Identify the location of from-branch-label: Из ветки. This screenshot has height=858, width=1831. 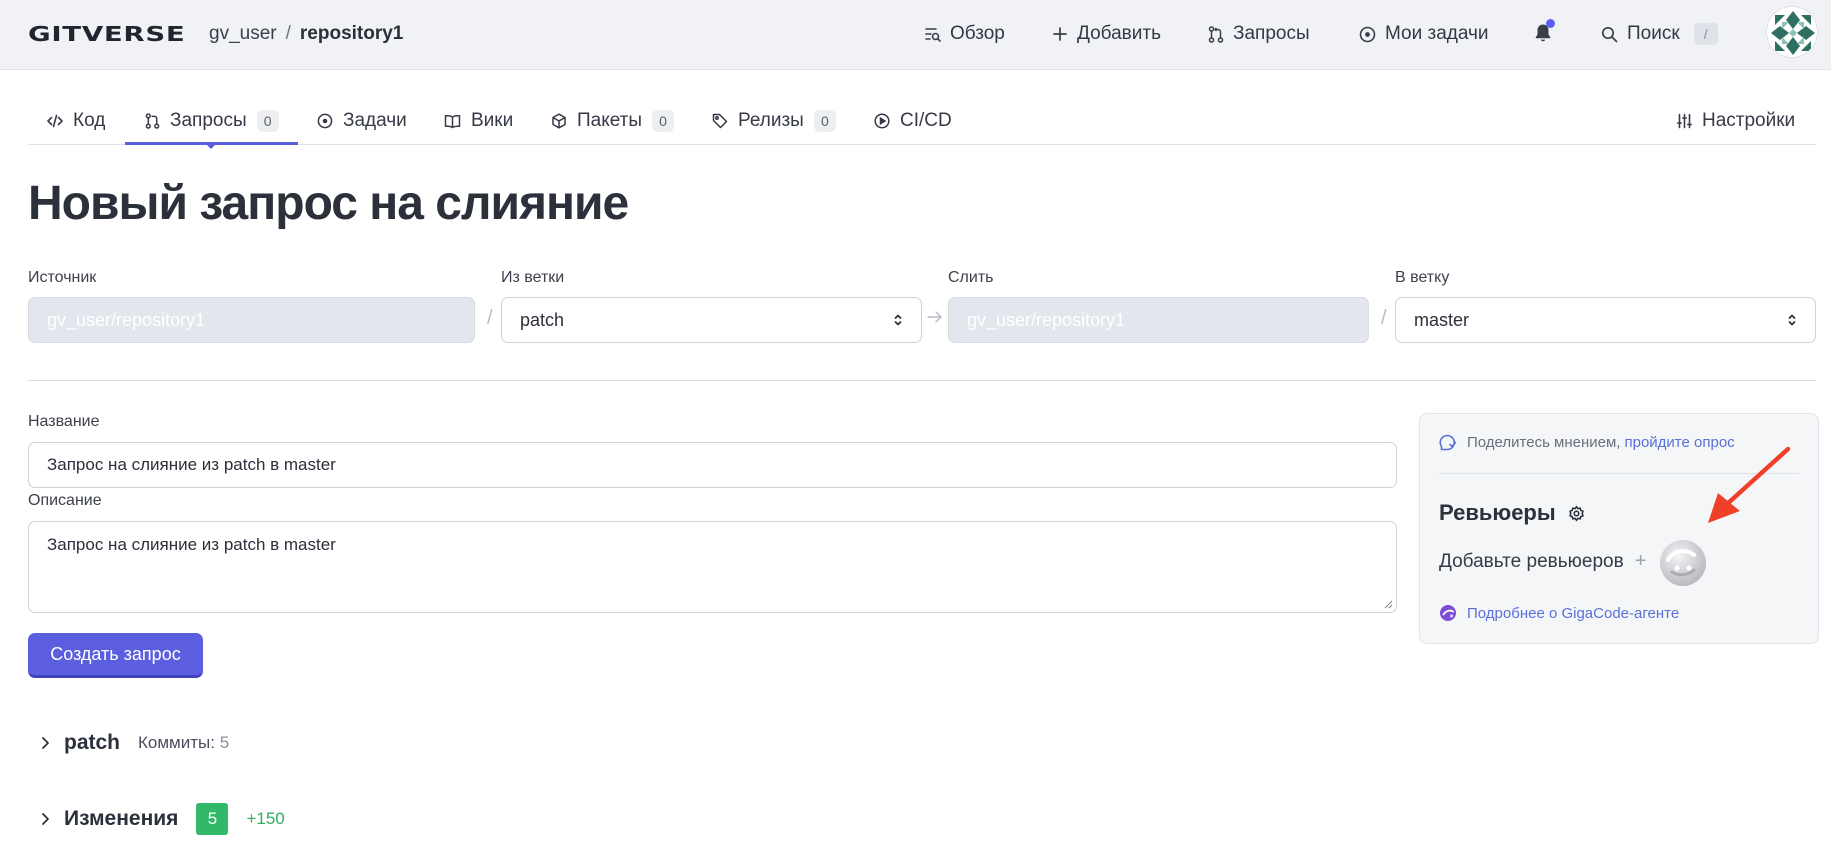
(533, 277).